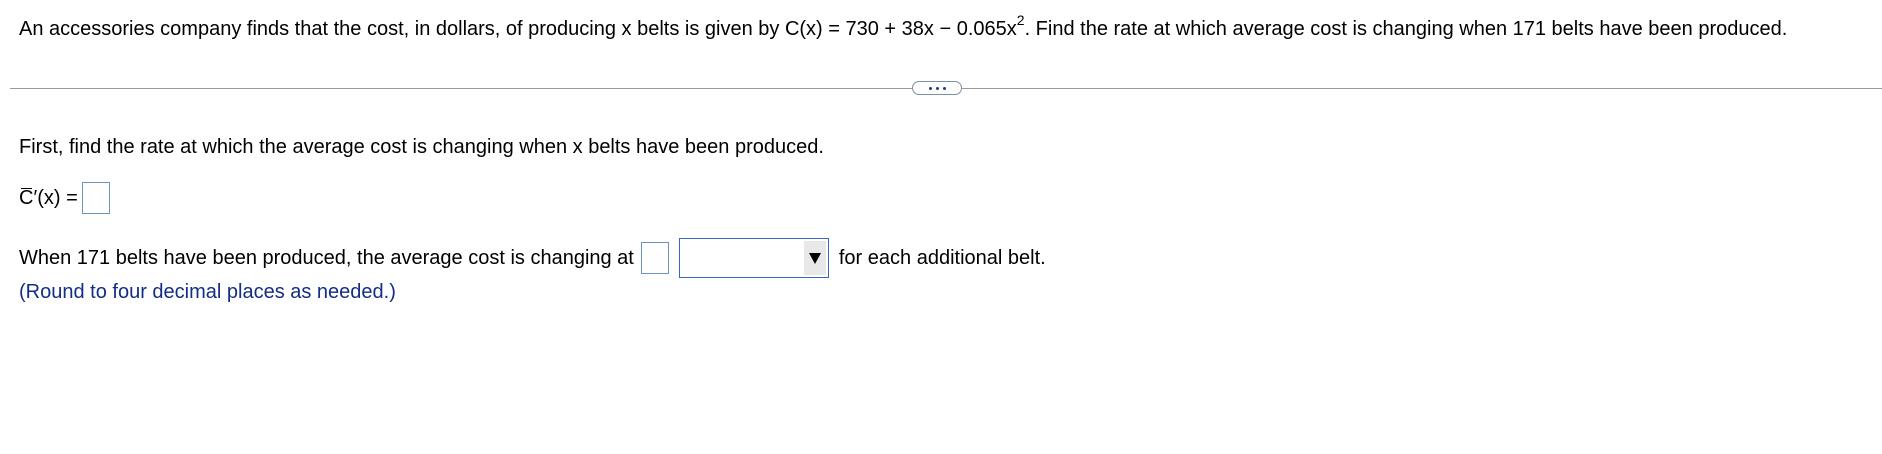 Image resolution: width=1882 pixels, height=454 pixels. I want to click on derivative-answer-row: C ′(x) =, so click(64, 198).